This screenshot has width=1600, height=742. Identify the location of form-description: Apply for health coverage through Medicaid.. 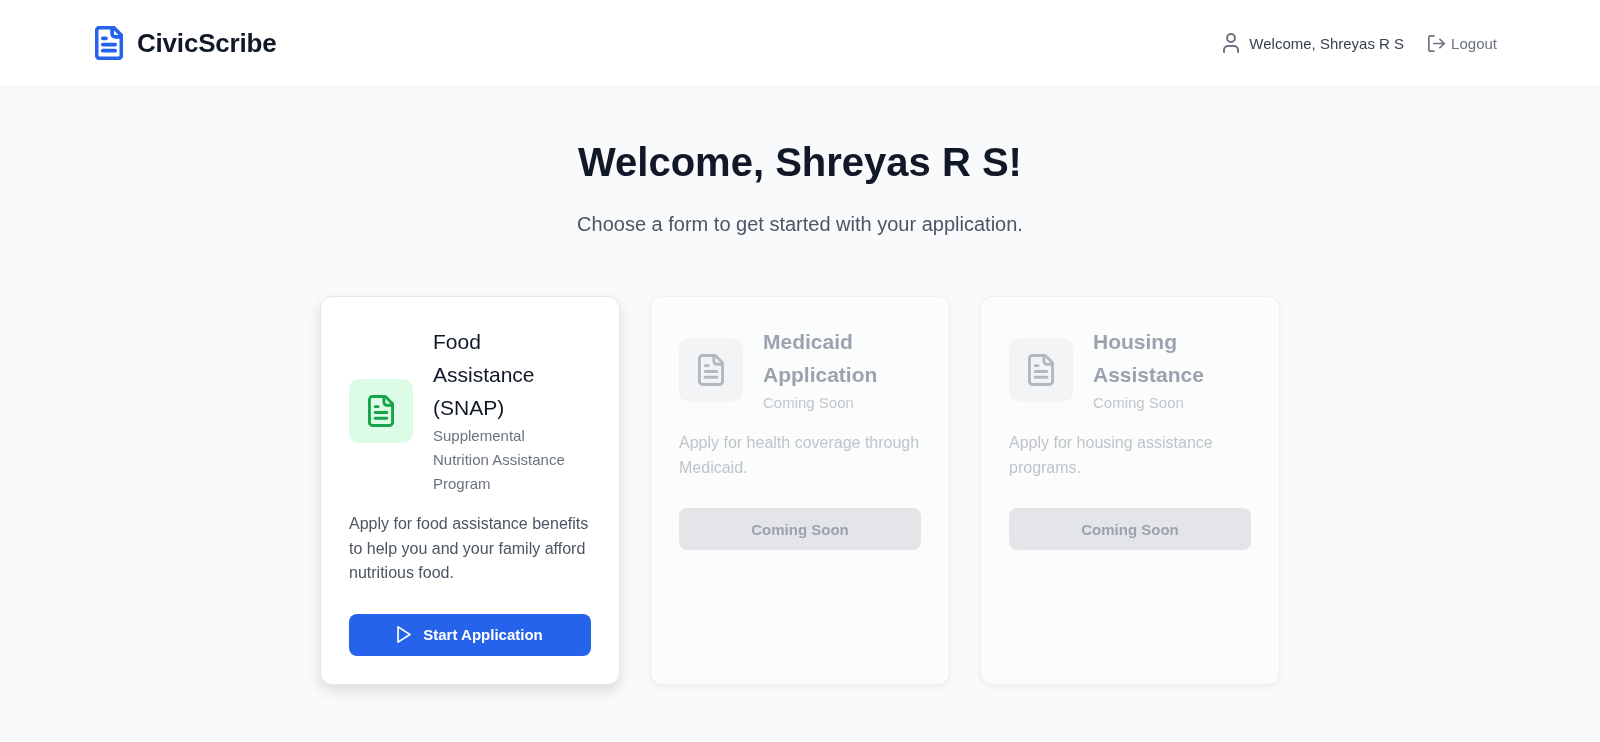
(800, 455).